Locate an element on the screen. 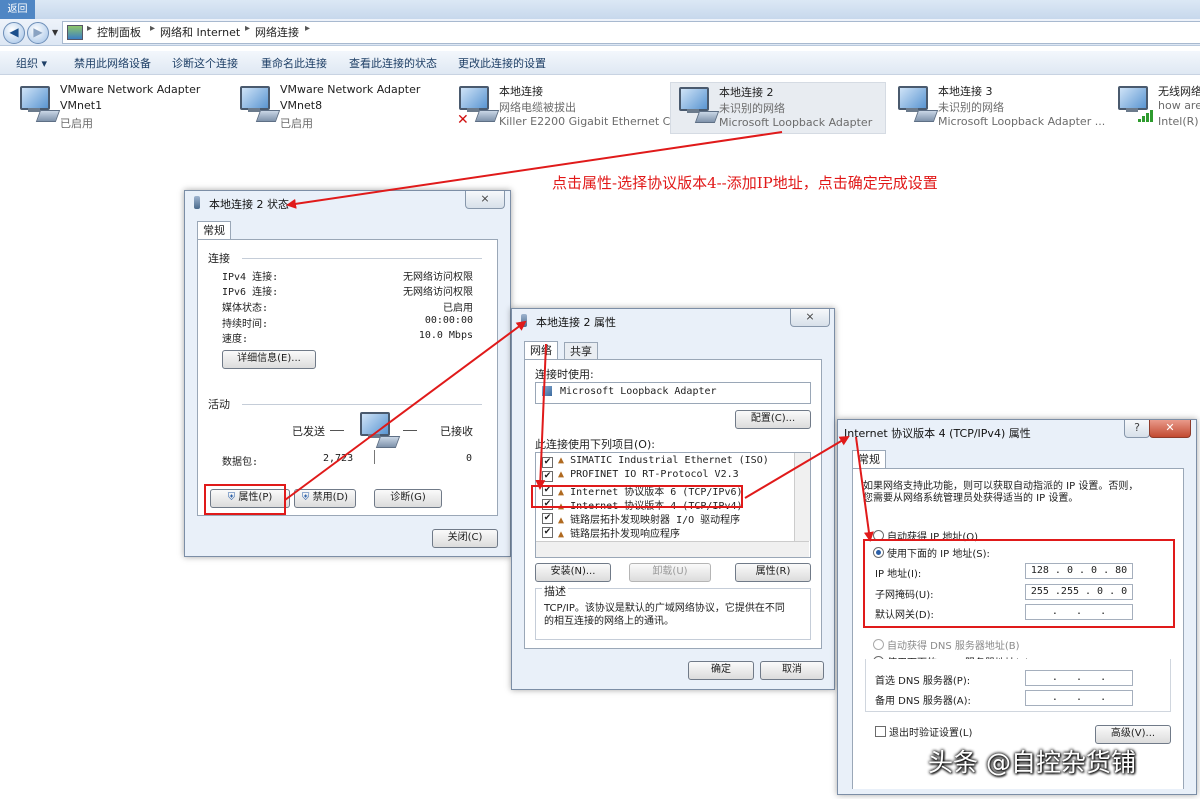 The height and width of the screenshot is (799, 1200). arrow-tab-to-ip is located at coordinates (864, 489).